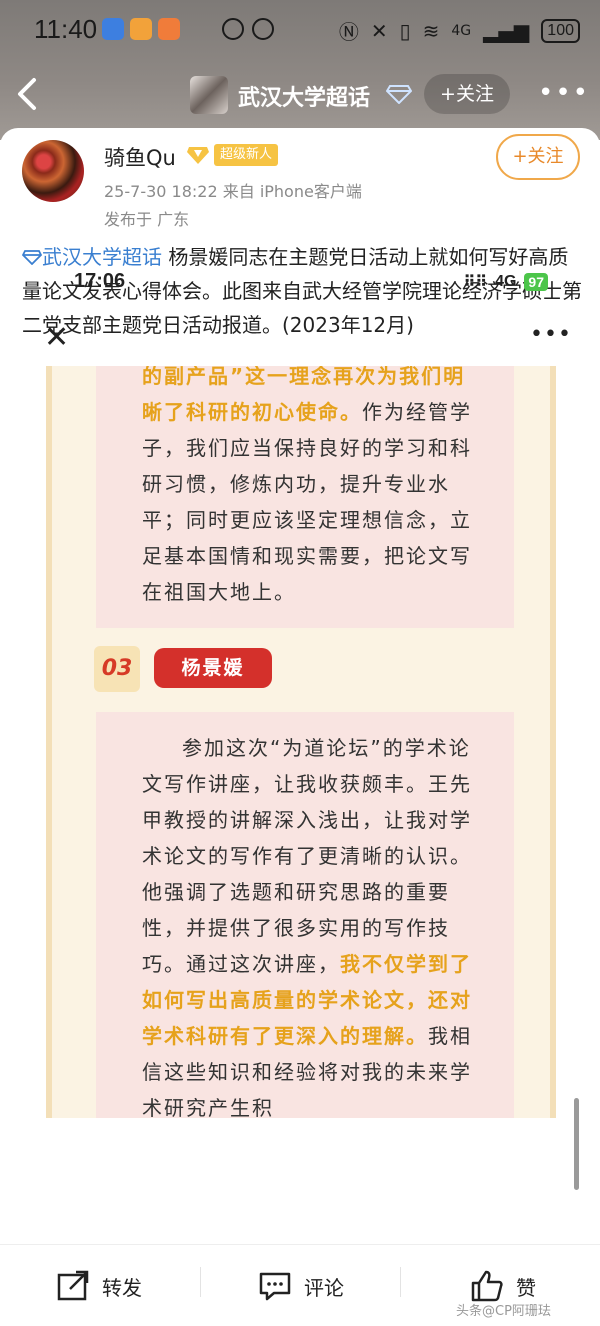 The width and height of the screenshot is (600, 1326). Describe the element at coordinates (475, 282) in the screenshot. I see `signal-dots-icon: ⠿⠿` at that location.